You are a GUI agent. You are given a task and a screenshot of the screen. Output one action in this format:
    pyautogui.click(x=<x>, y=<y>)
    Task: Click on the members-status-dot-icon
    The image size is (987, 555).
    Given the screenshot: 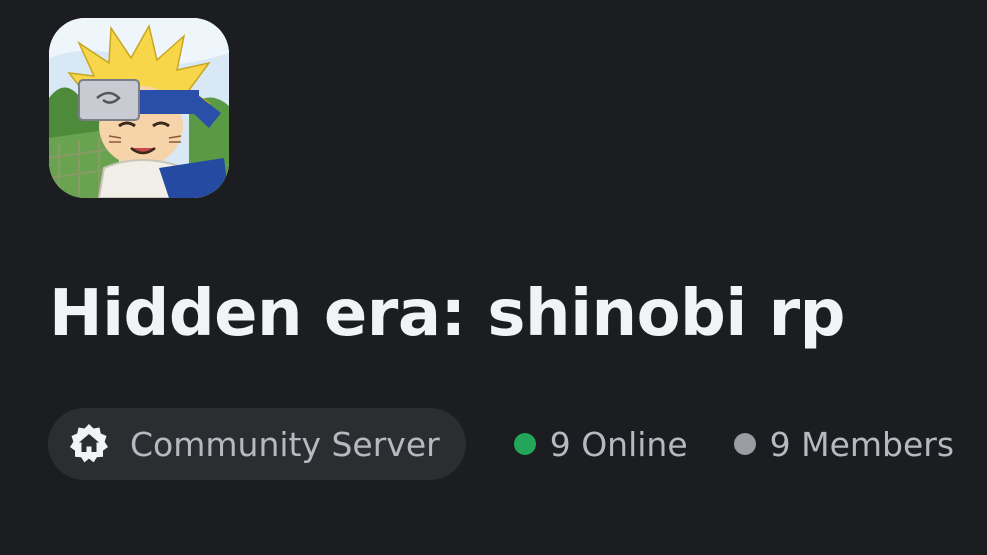 What is the action you would take?
    pyautogui.click(x=744, y=444)
    